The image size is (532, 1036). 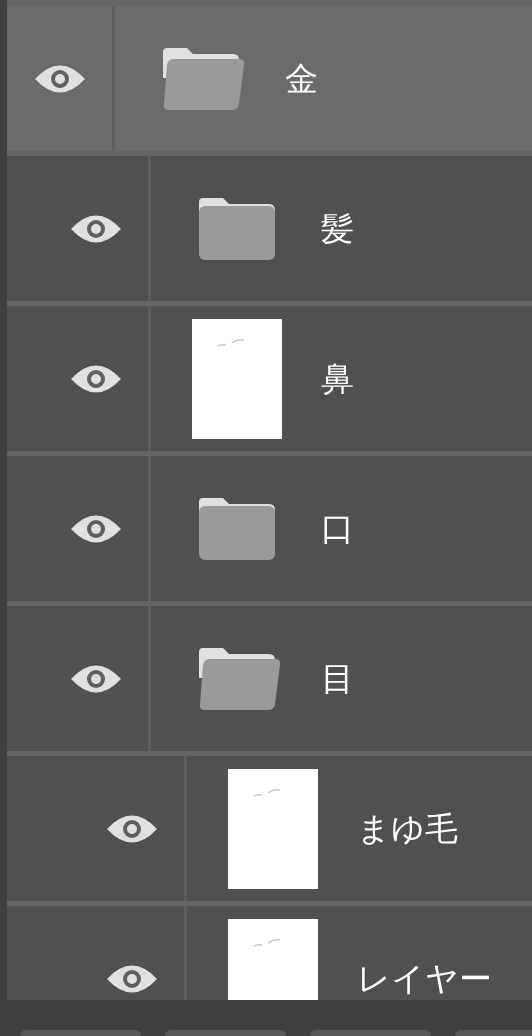 I want to click on layer-row: レイヤー, so click(x=269, y=953).